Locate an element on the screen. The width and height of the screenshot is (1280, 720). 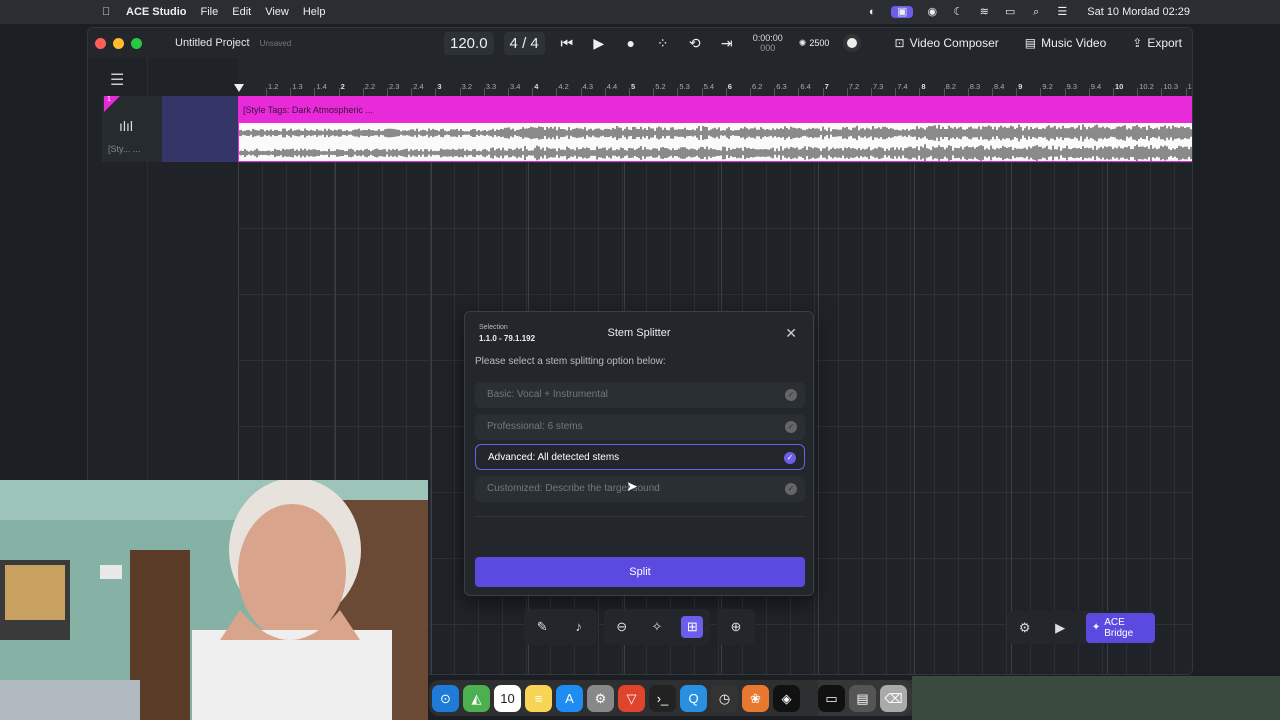
menu-edit: Edit is located at coordinates (241, 12).